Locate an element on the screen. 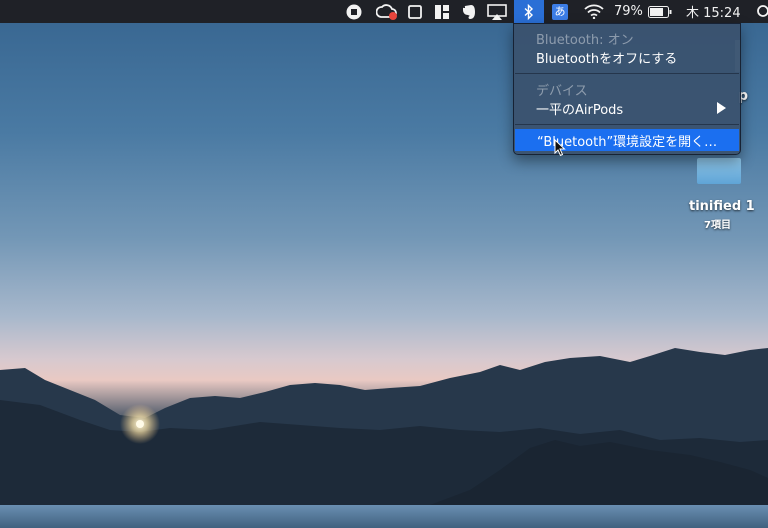  device-label: 一平のAirPods is located at coordinates (580, 110).